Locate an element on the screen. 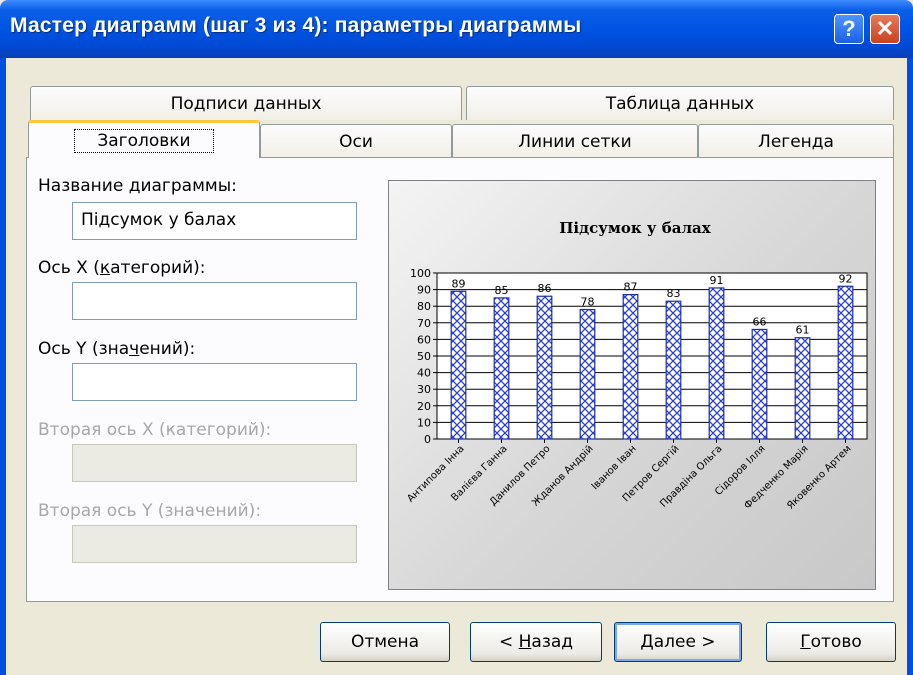 This screenshot has height=675, width=913. x2-axis-label: Вторая ось X (категорий): is located at coordinates (155, 430).